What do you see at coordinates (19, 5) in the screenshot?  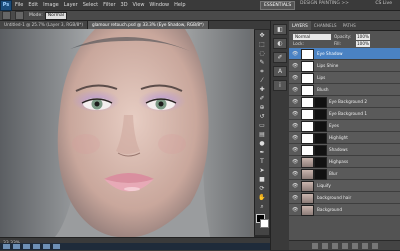 I see `menu-file: File` at bounding box center [19, 5].